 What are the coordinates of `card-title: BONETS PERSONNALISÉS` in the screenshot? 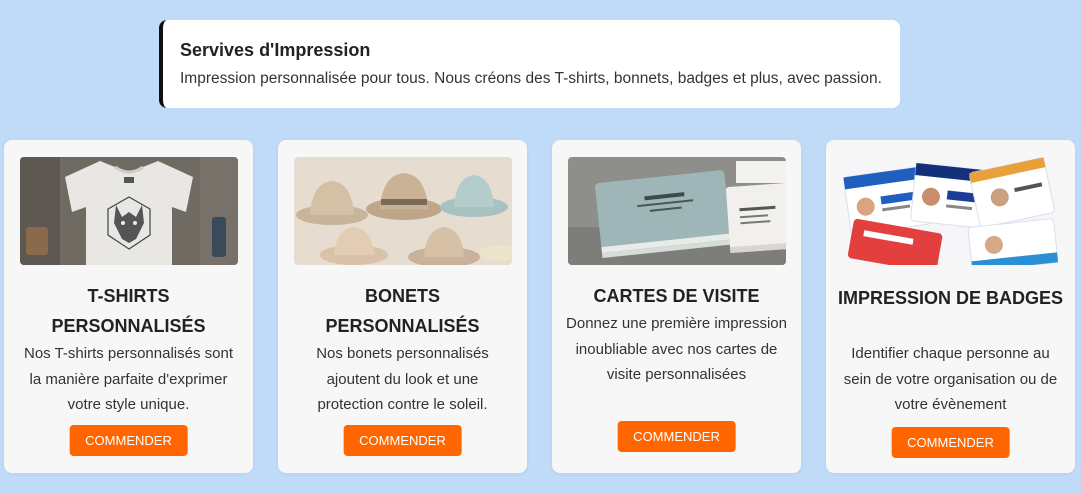 It's located at (402, 311).